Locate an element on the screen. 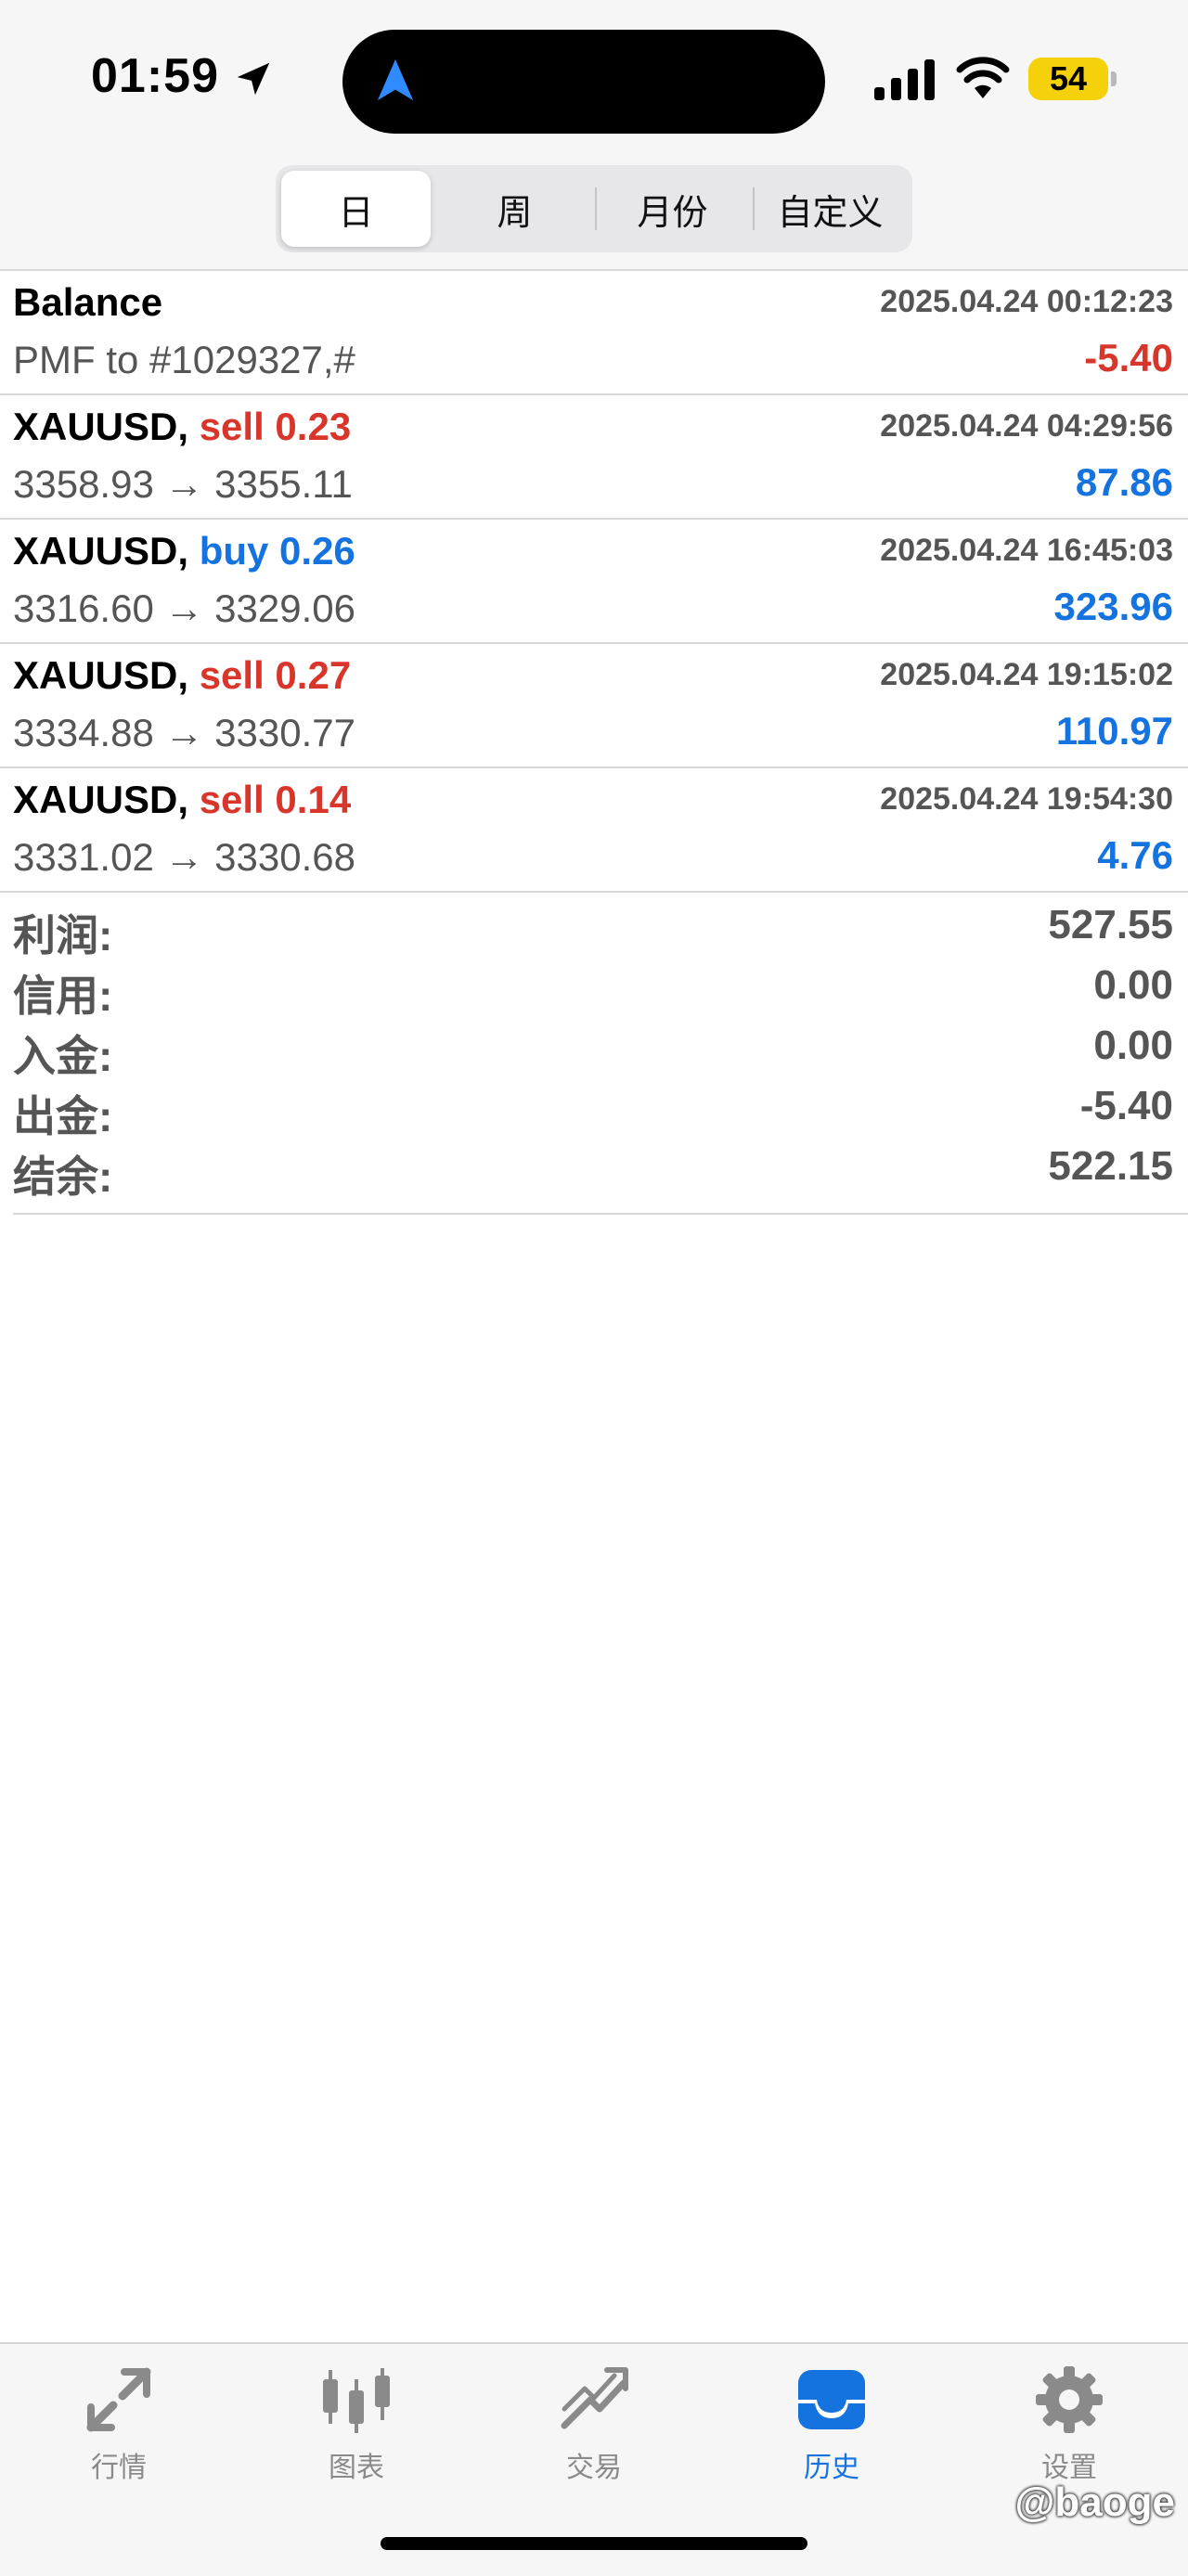 The width and height of the screenshot is (1188, 2576). segment-week: 周 is located at coordinates (514, 209).